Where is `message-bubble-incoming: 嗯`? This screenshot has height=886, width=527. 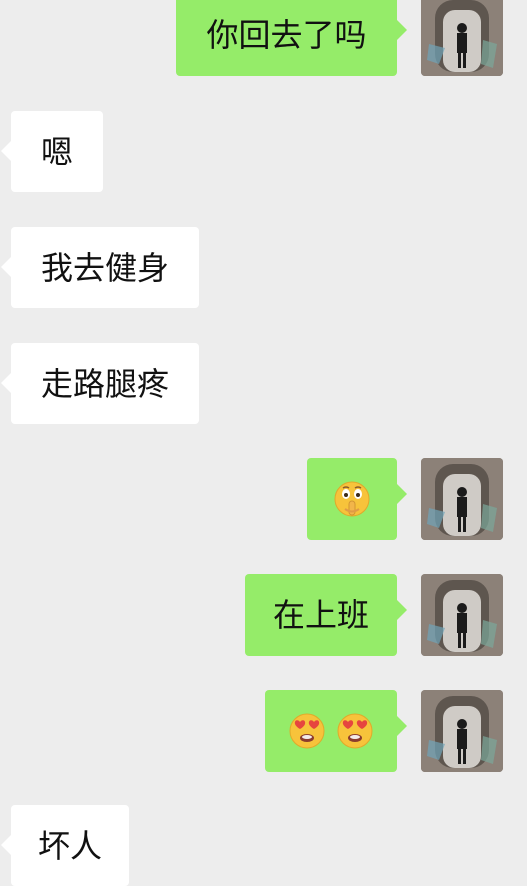 message-bubble-incoming: 嗯 is located at coordinates (52, 151).